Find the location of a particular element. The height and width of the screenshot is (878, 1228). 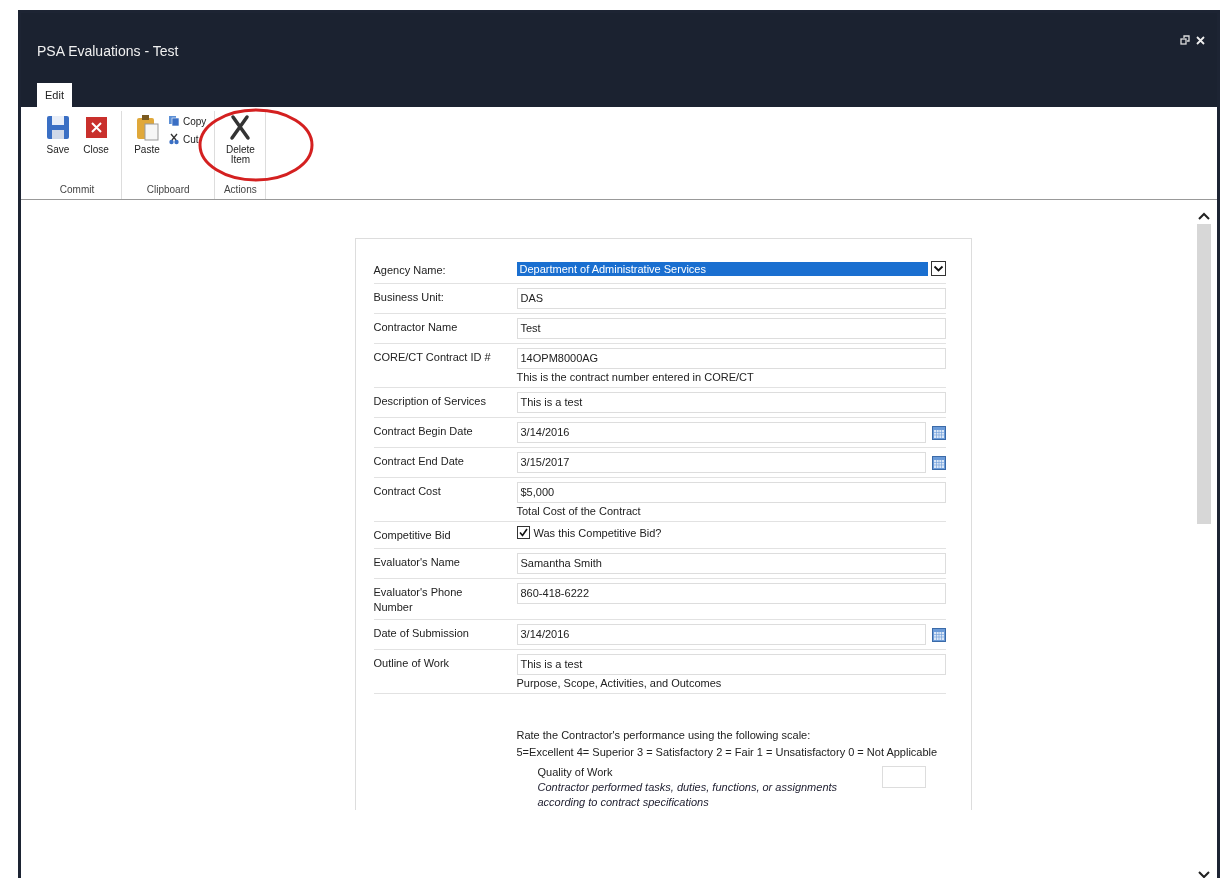

rating-instructions: Rate the Contractor's performance using the following scale: is located at coordinates (664, 735).